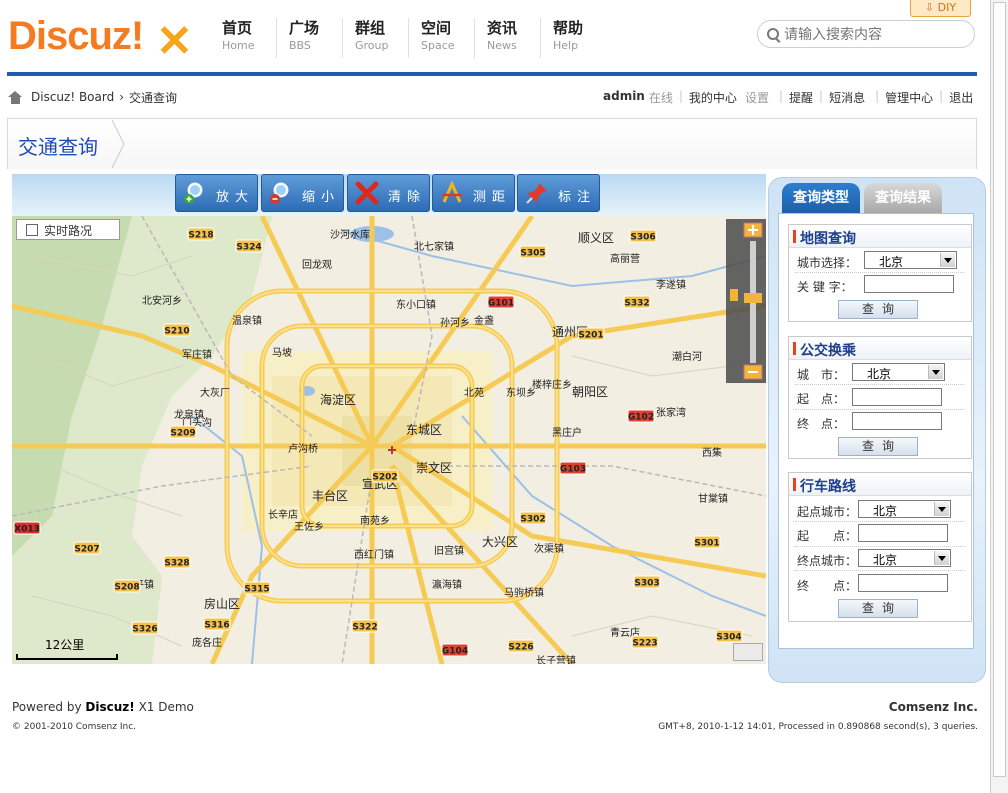 The image size is (1008, 793). What do you see at coordinates (931, 7) in the screenshot?
I see `diy-arrow-icon: ⇩` at bounding box center [931, 7].